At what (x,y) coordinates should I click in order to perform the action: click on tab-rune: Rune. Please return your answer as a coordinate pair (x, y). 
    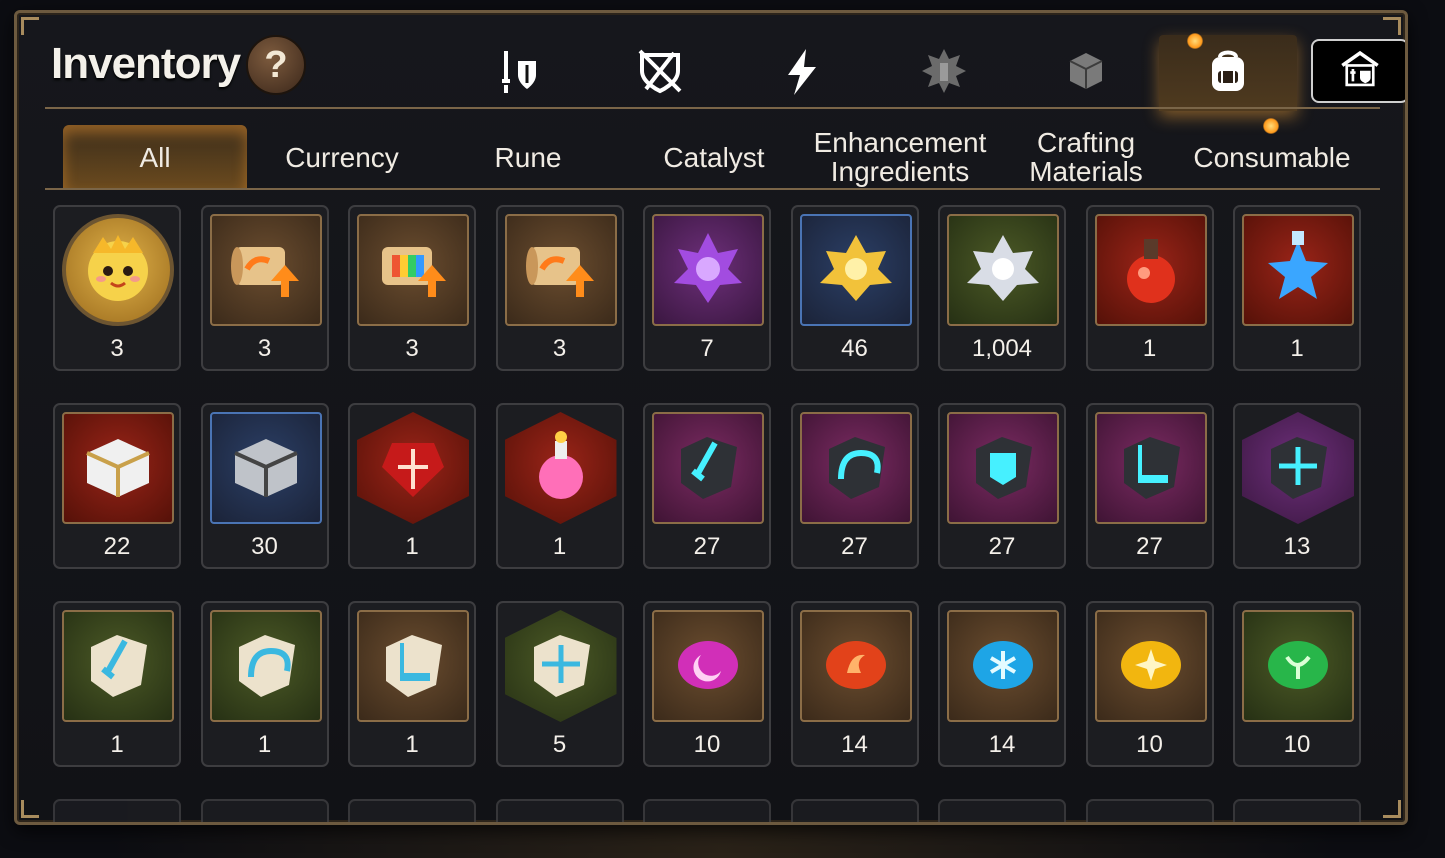
    Looking at the image, I should click on (528, 157).